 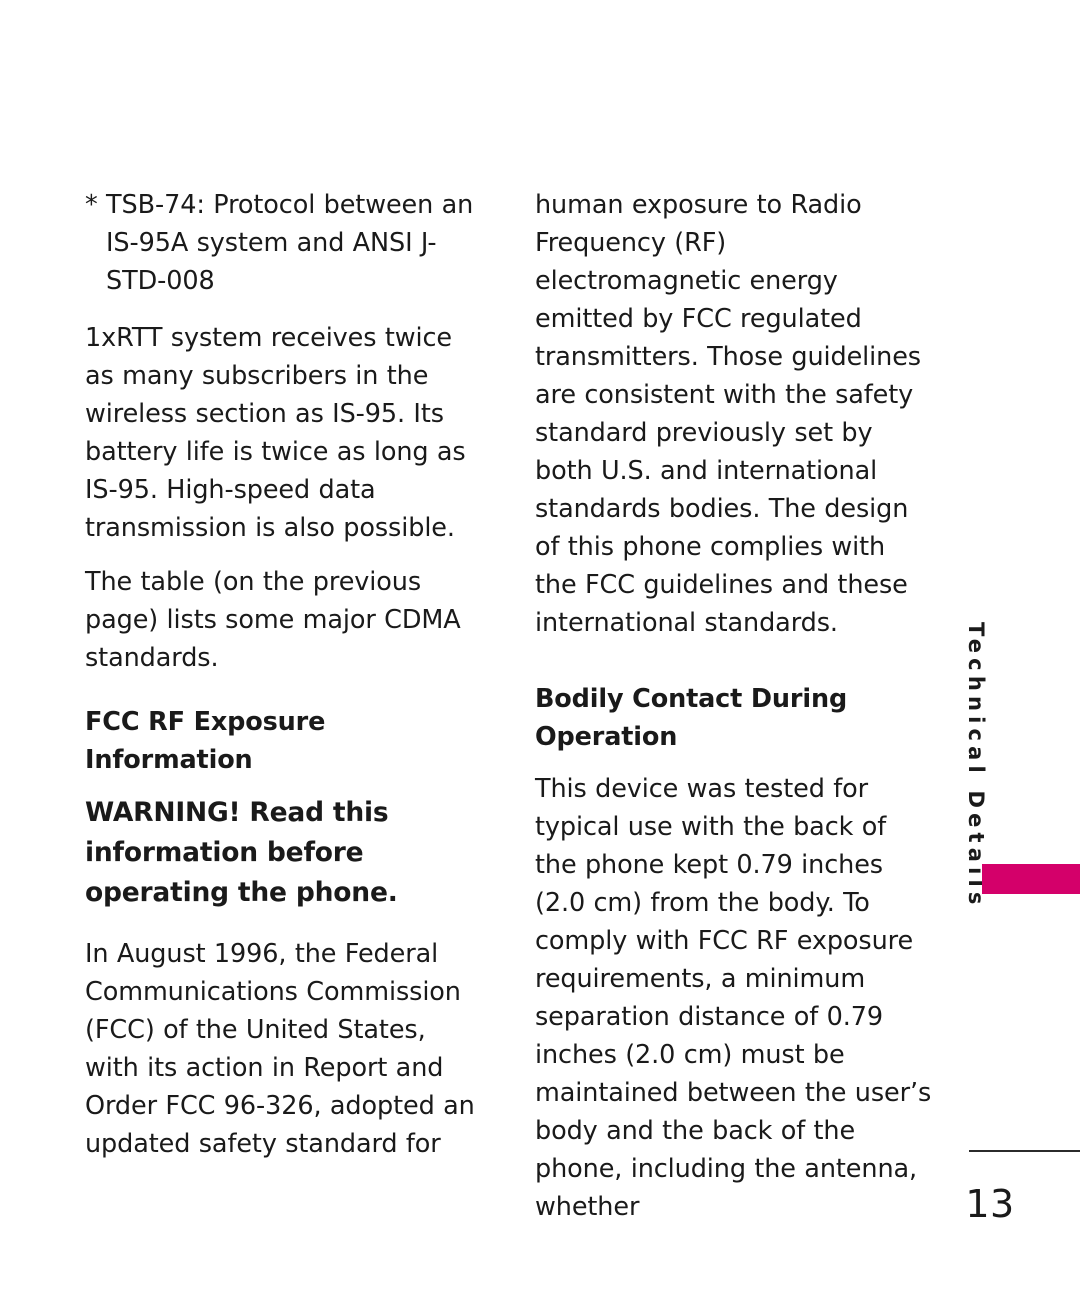 What do you see at coordinates (205, 741) in the screenshot?
I see `heading-fcc-rf-exposure-information: FCC RF Exposure Information` at bounding box center [205, 741].